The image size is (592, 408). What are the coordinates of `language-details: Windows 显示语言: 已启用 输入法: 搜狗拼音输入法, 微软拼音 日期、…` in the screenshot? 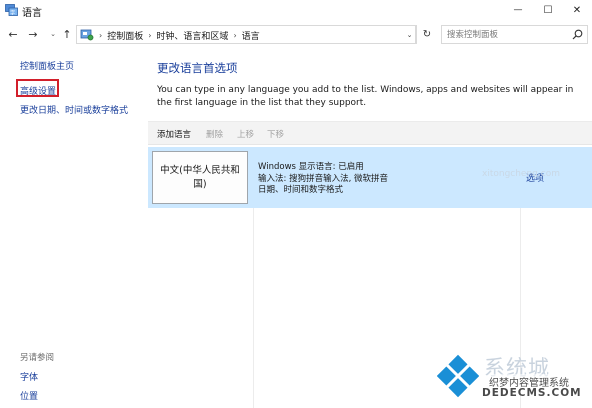 It's located at (323, 179).